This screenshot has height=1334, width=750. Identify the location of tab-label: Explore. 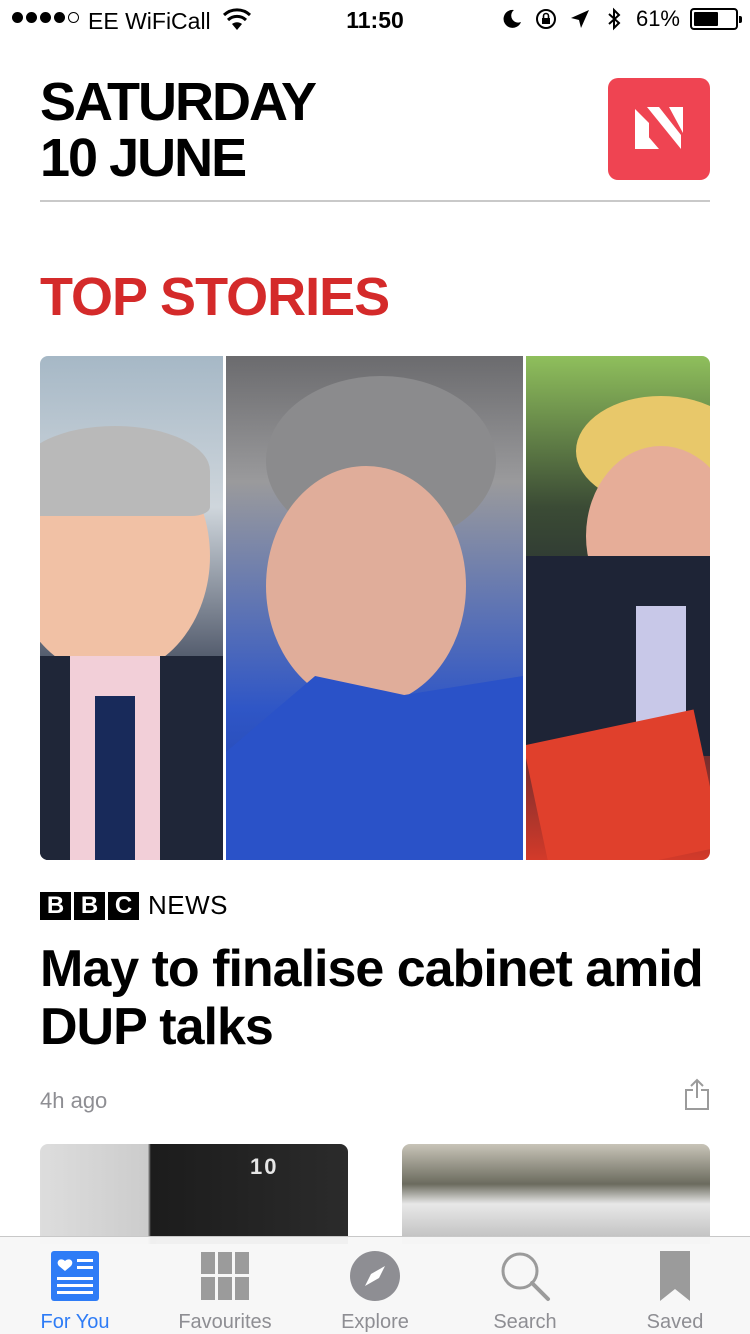
(375, 1322).